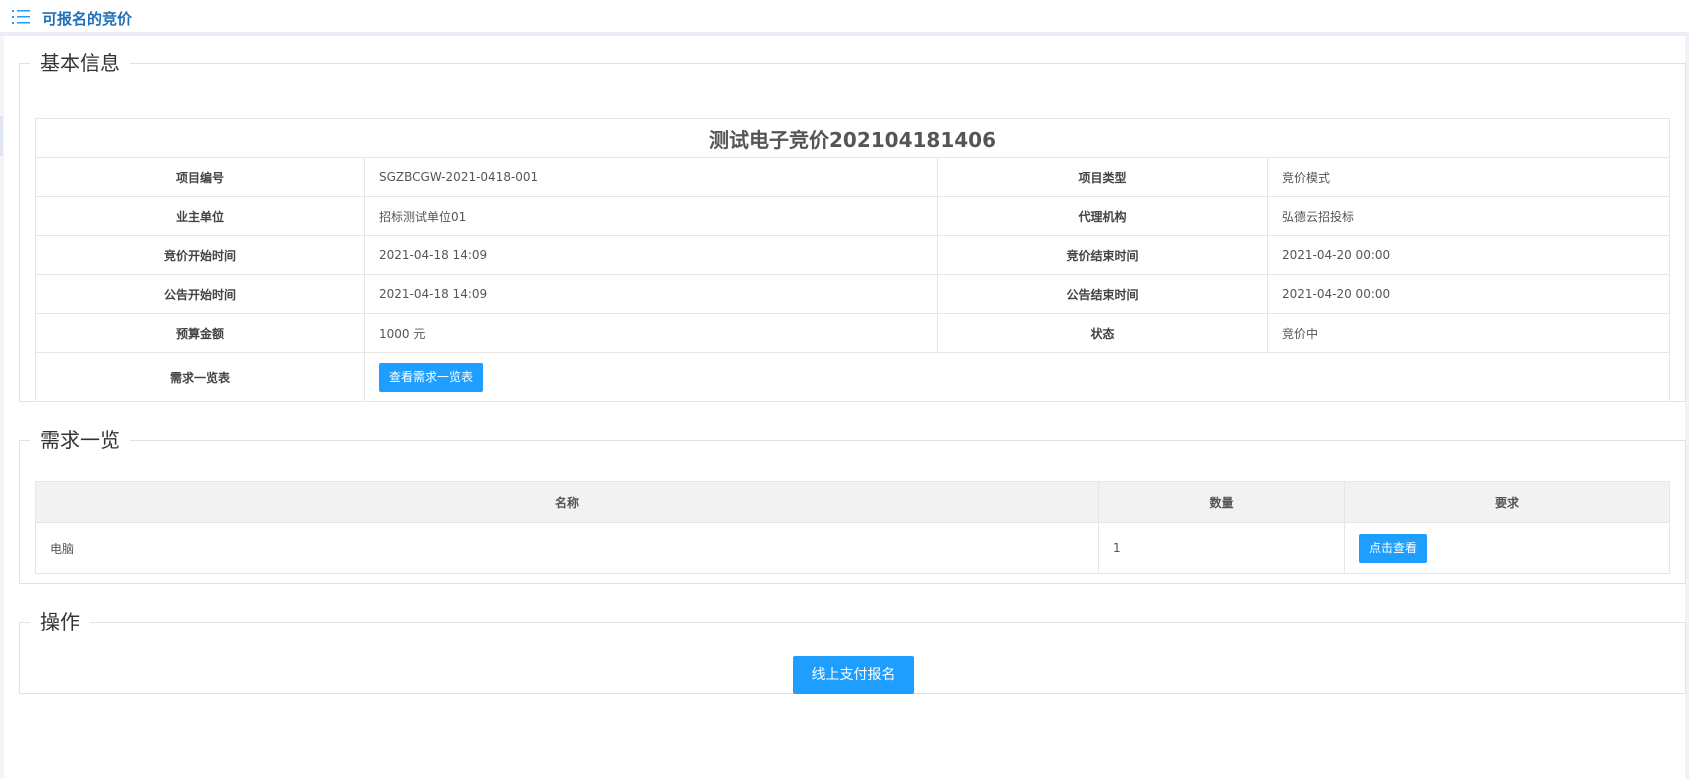  Describe the element at coordinates (200, 377) in the screenshot. I see `label-requirement-list: 需求一览表` at that location.